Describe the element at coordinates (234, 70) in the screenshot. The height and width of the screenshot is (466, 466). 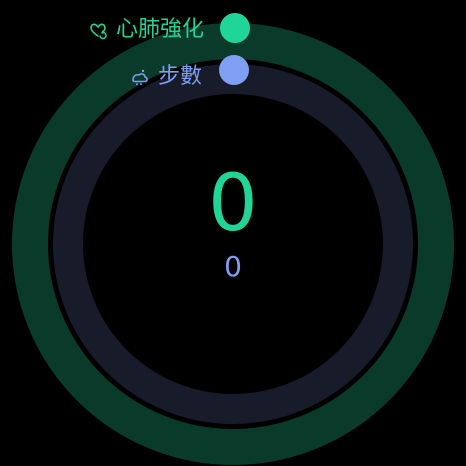
I see `steps-indicator-dot` at that location.